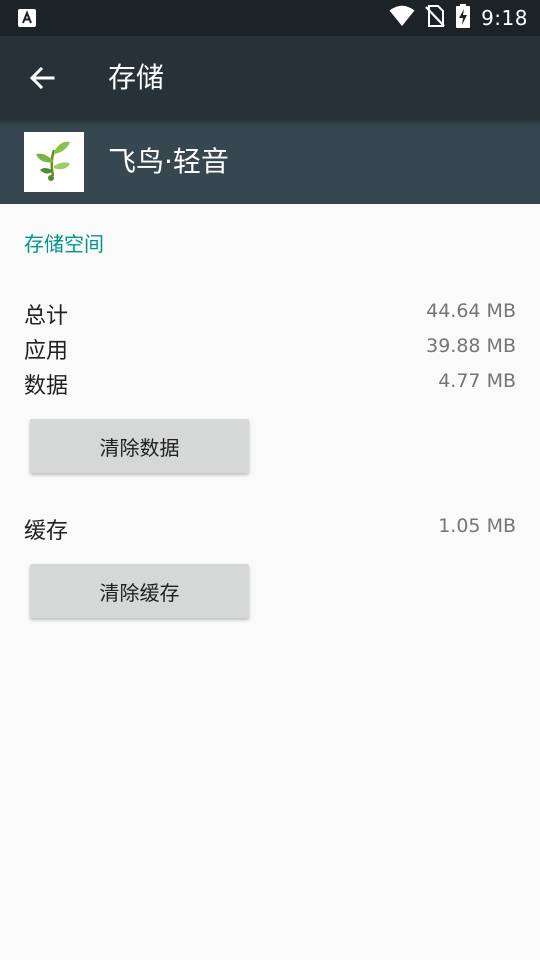 This screenshot has width=540, height=960. I want to click on wifi-icon, so click(402, 18).